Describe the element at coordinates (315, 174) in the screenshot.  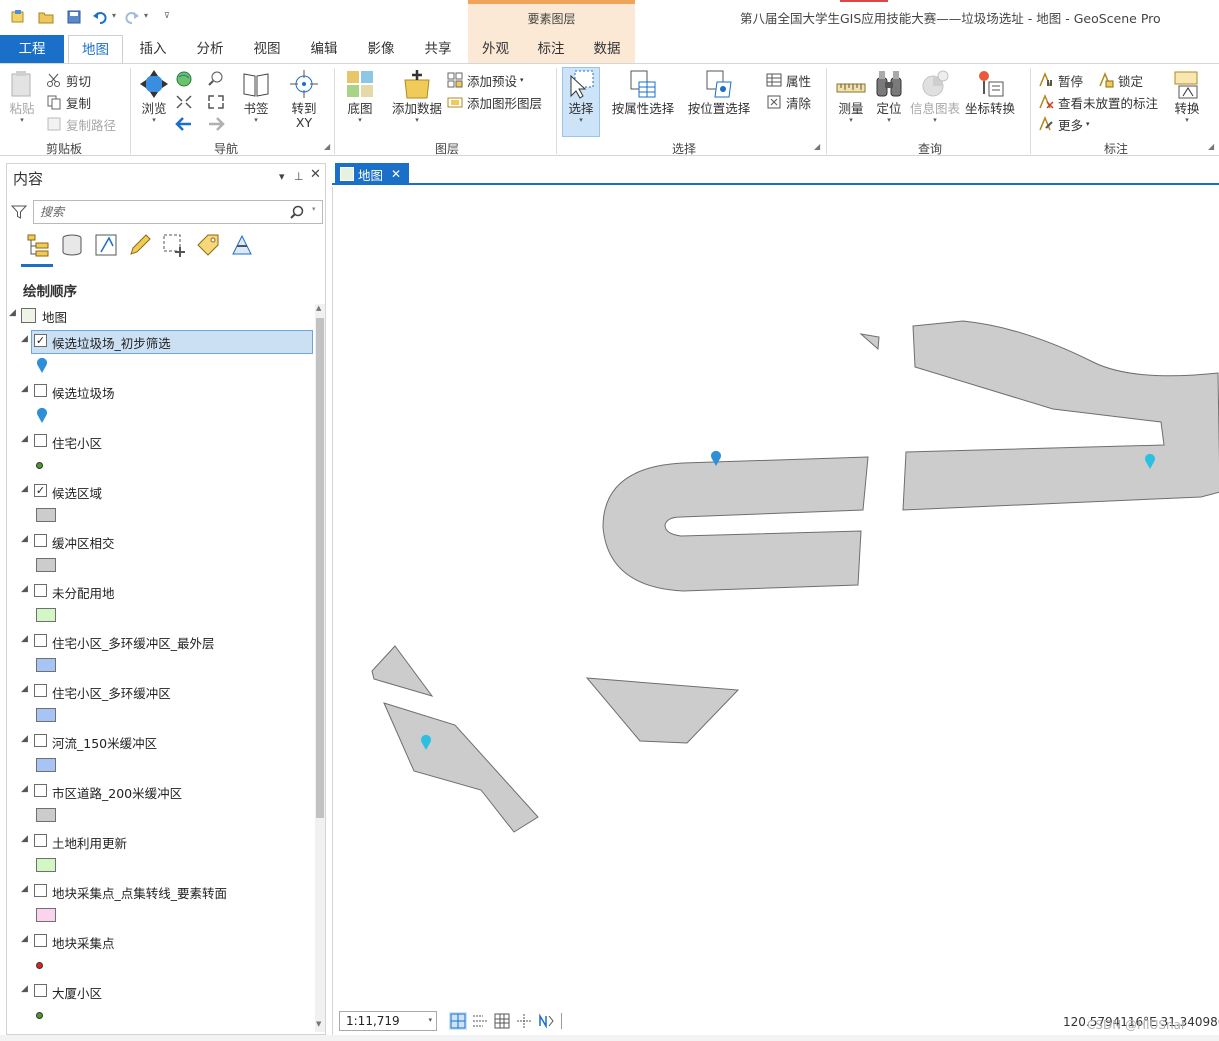
I see `close-pane-icon: ✕` at that location.